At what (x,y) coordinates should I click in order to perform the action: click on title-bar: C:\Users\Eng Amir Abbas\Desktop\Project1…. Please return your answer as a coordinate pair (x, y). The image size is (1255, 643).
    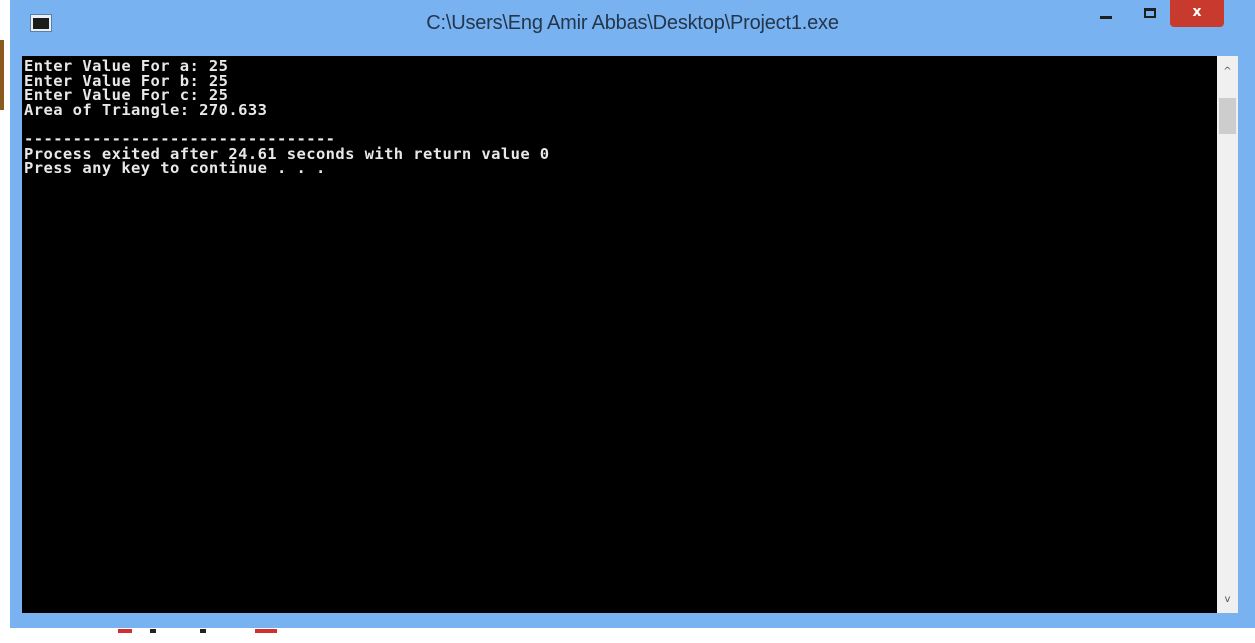
    Looking at the image, I should click on (632, 23).